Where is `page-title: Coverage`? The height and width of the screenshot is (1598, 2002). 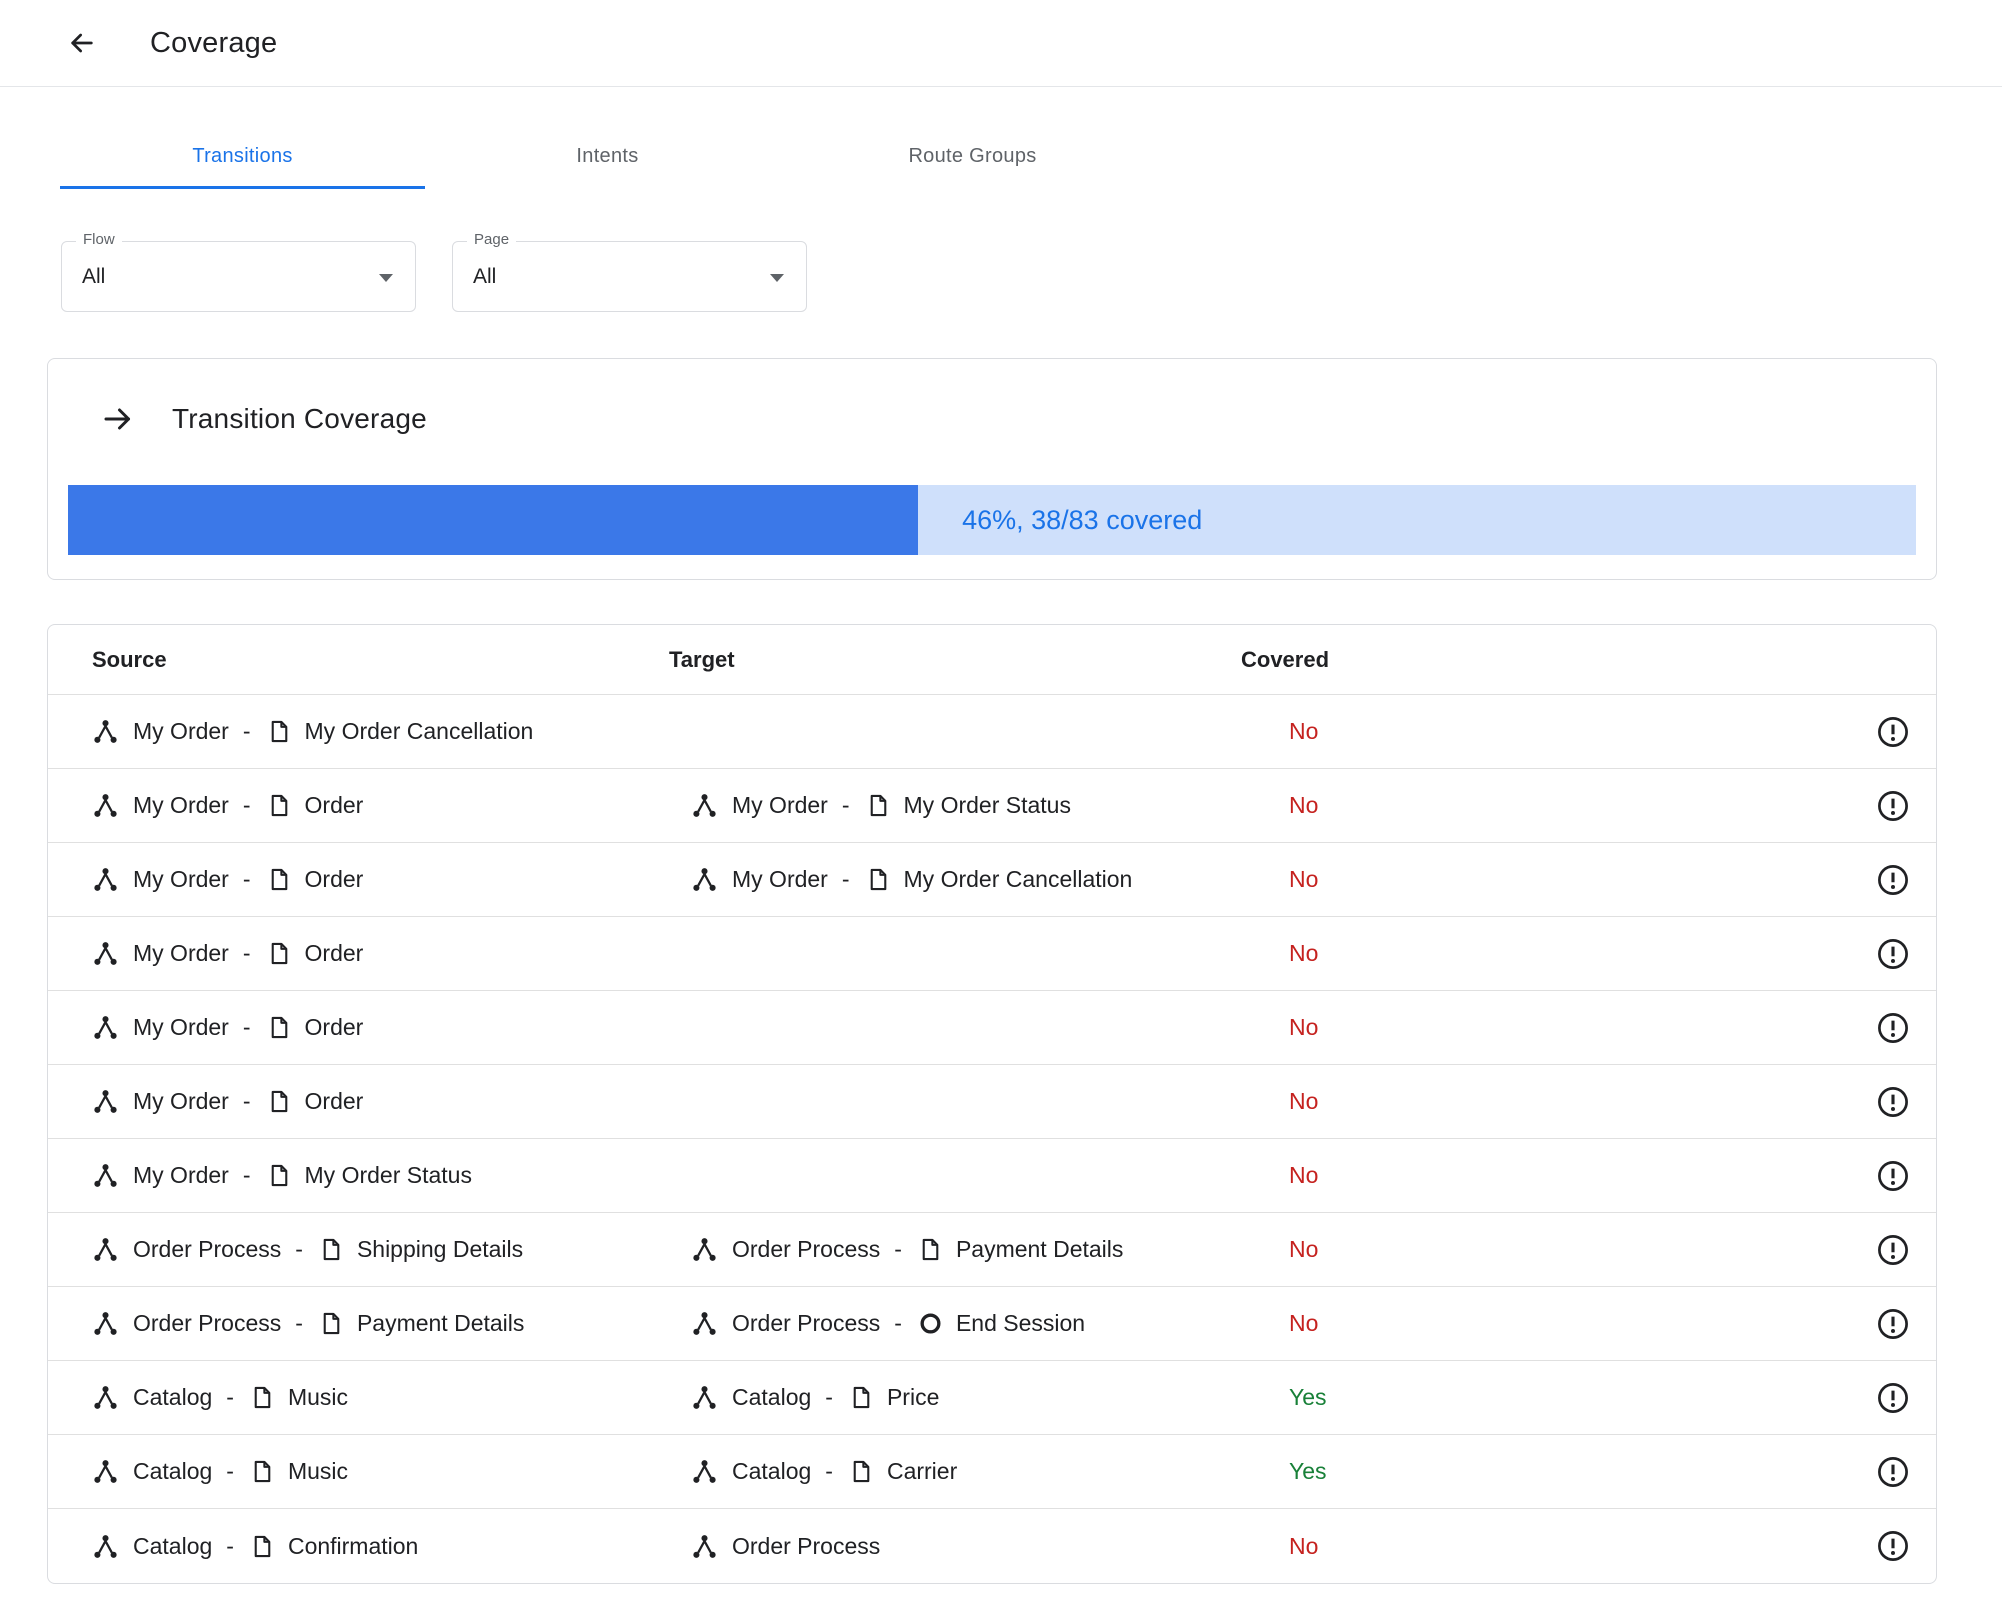 page-title: Coverage is located at coordinates (214, 42).